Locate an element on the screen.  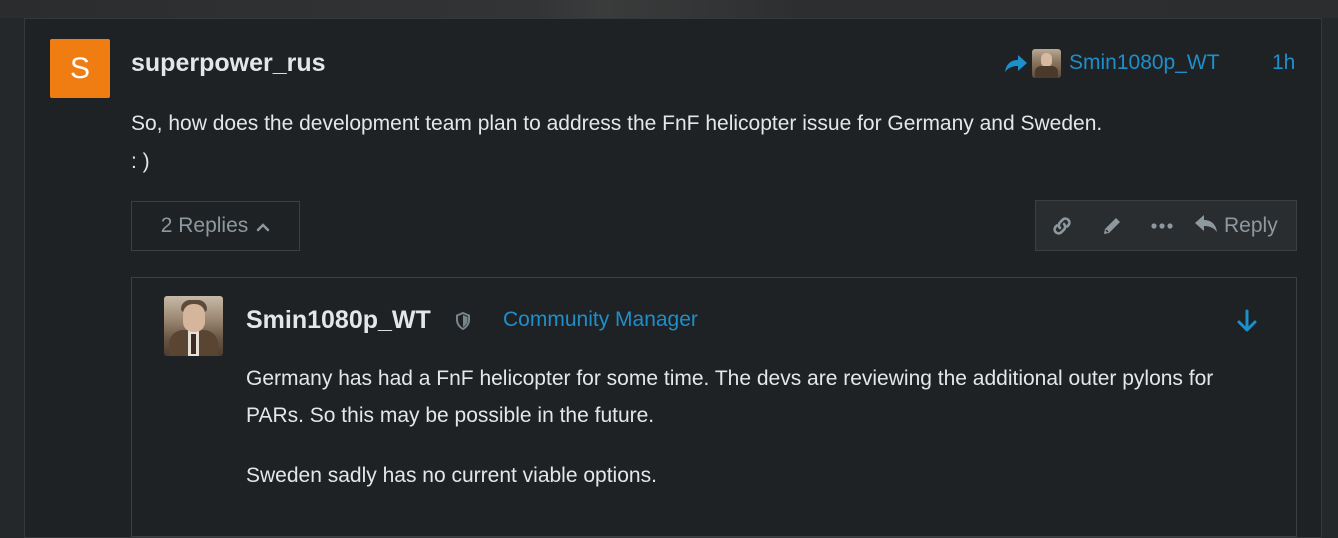
page-header-strip is located at coordinates (669, 9).